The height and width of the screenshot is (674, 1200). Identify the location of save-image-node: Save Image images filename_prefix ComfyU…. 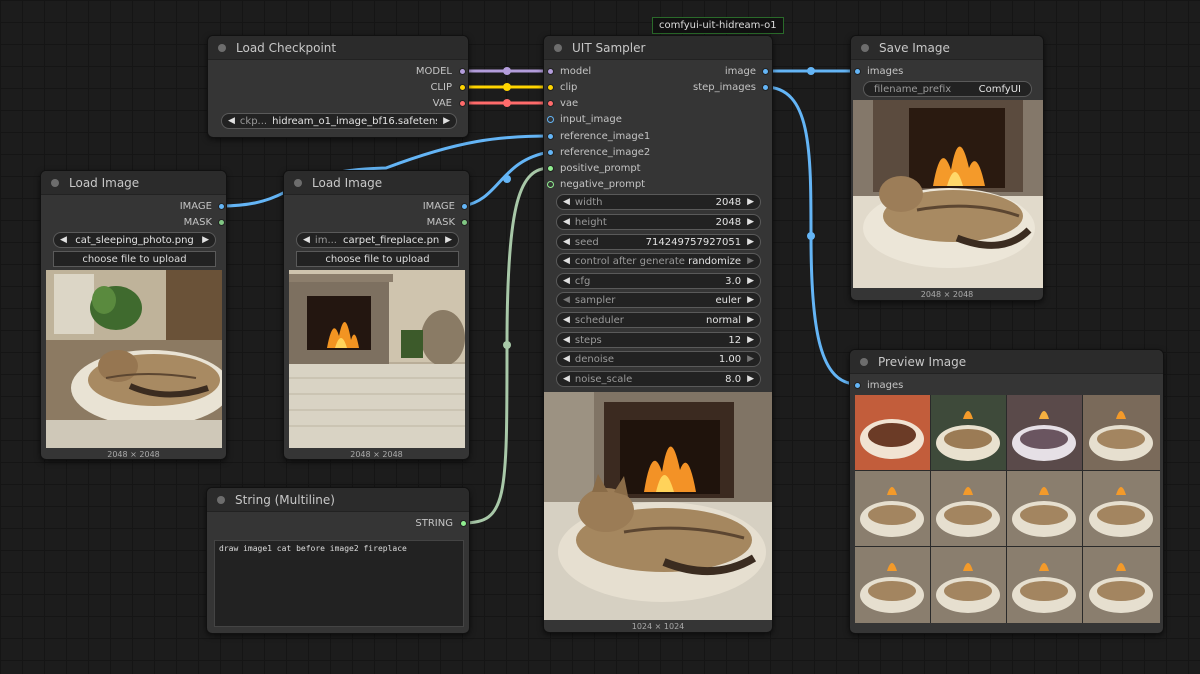
(947, 168).